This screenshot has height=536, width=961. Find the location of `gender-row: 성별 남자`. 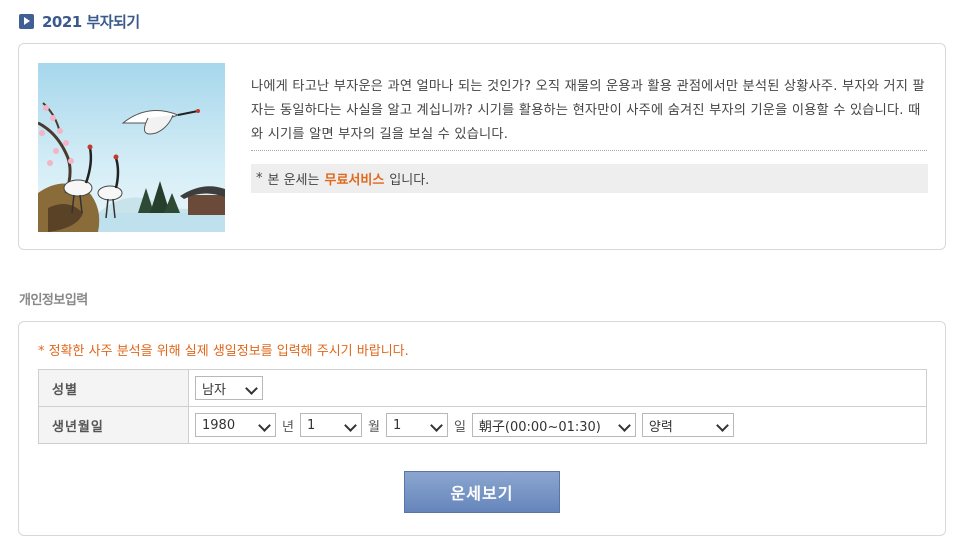

gender-row: 성별 남자 is located at coordinates (482, 388).